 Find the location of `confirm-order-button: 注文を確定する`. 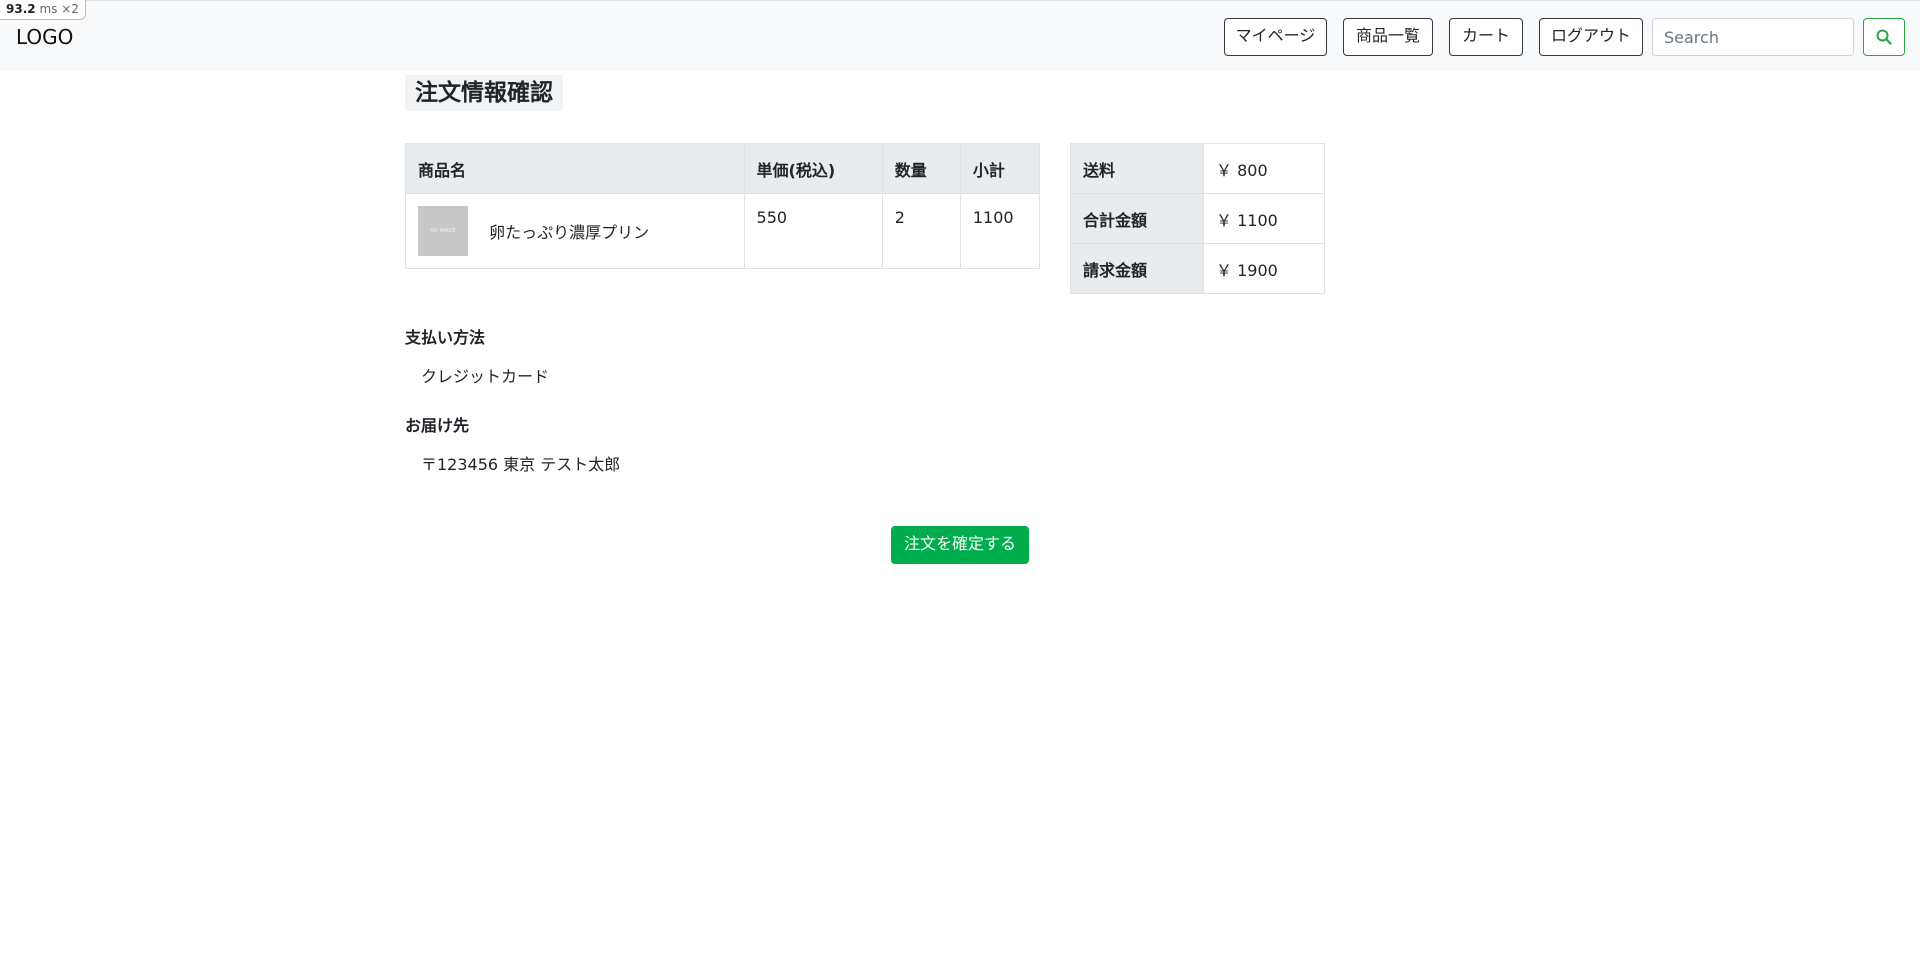

confirm-order-button: 注文を確定する is located at coordinates (960, 545).